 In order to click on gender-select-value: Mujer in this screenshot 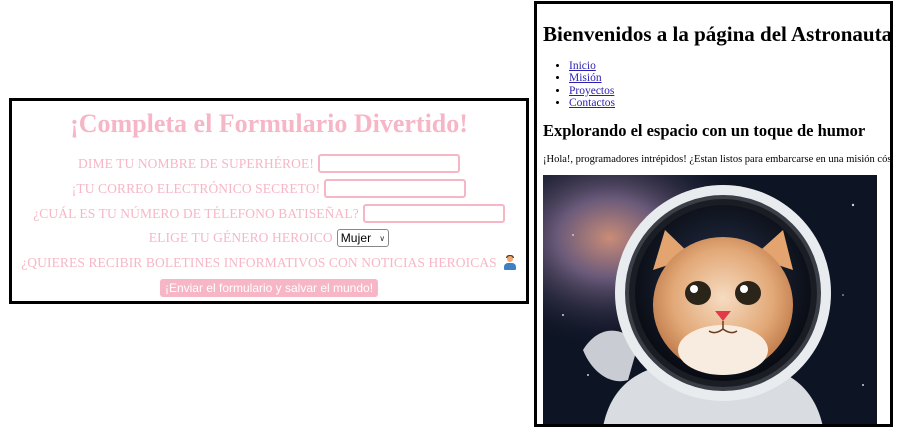, I will do `click(356, 238)`.